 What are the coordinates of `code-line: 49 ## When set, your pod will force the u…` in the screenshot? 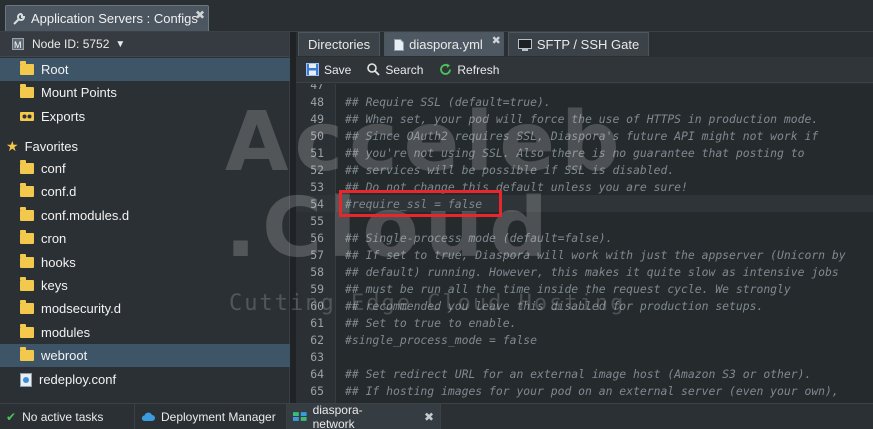 It's located at (584, 118).